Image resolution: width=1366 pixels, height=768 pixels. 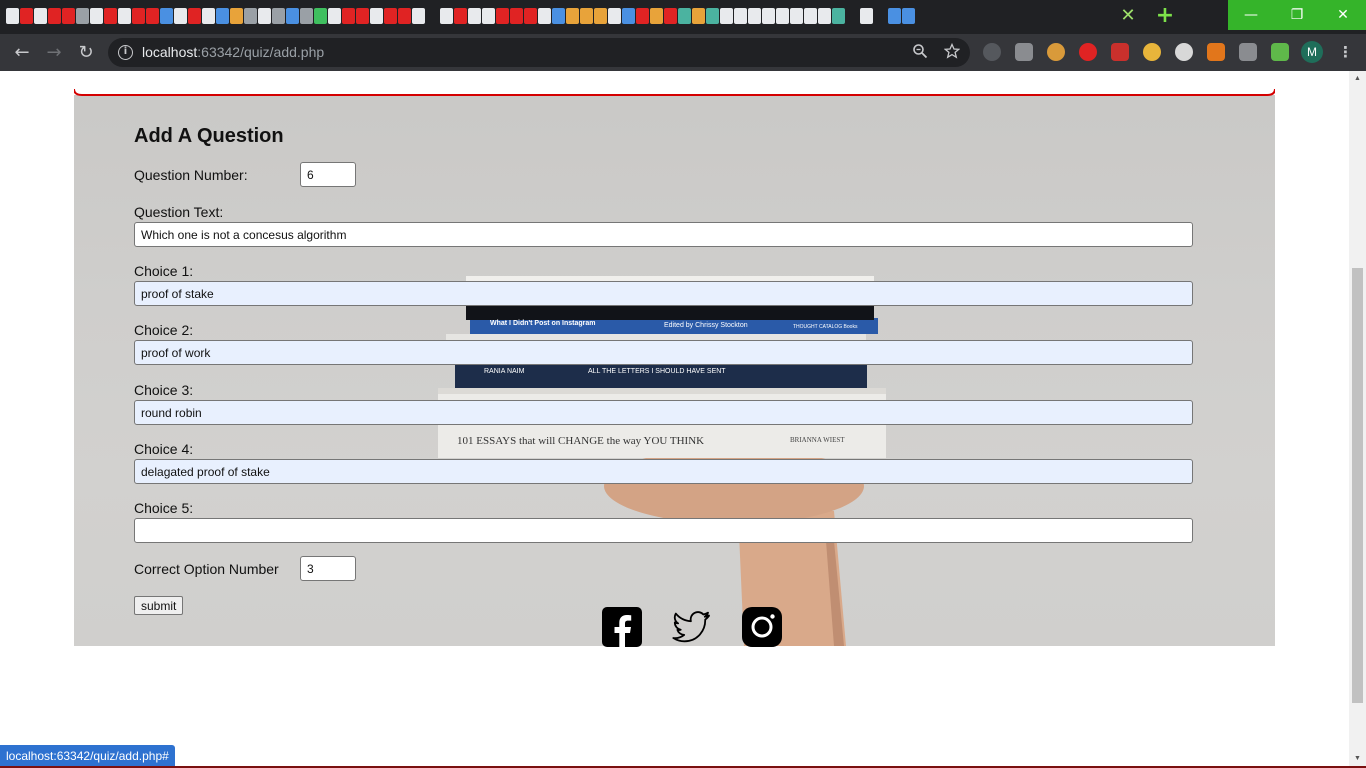 What do you see at coordinates (159, 605) in the screenshot?
I see `submit-button: submit` at bounding box center [159, 605].